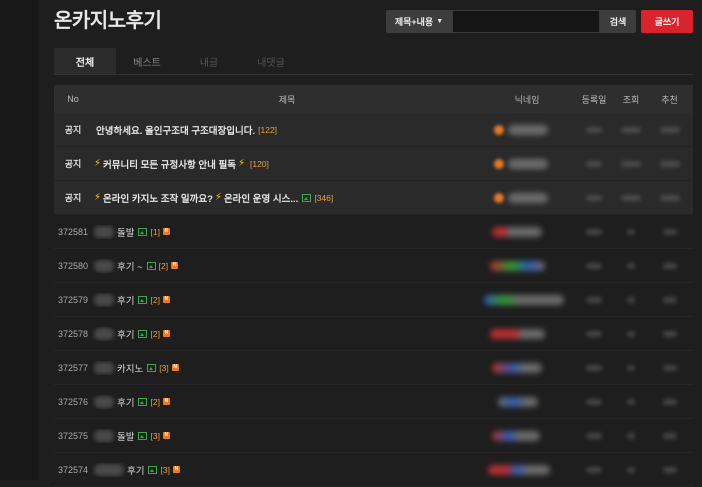 Image resolution: width=702 pixels, height=487 pixels. What do you see at coordinates (209, 61) in the screenshot?
I see `tab-my-posts: 내글` at bounding box center [209, 61].